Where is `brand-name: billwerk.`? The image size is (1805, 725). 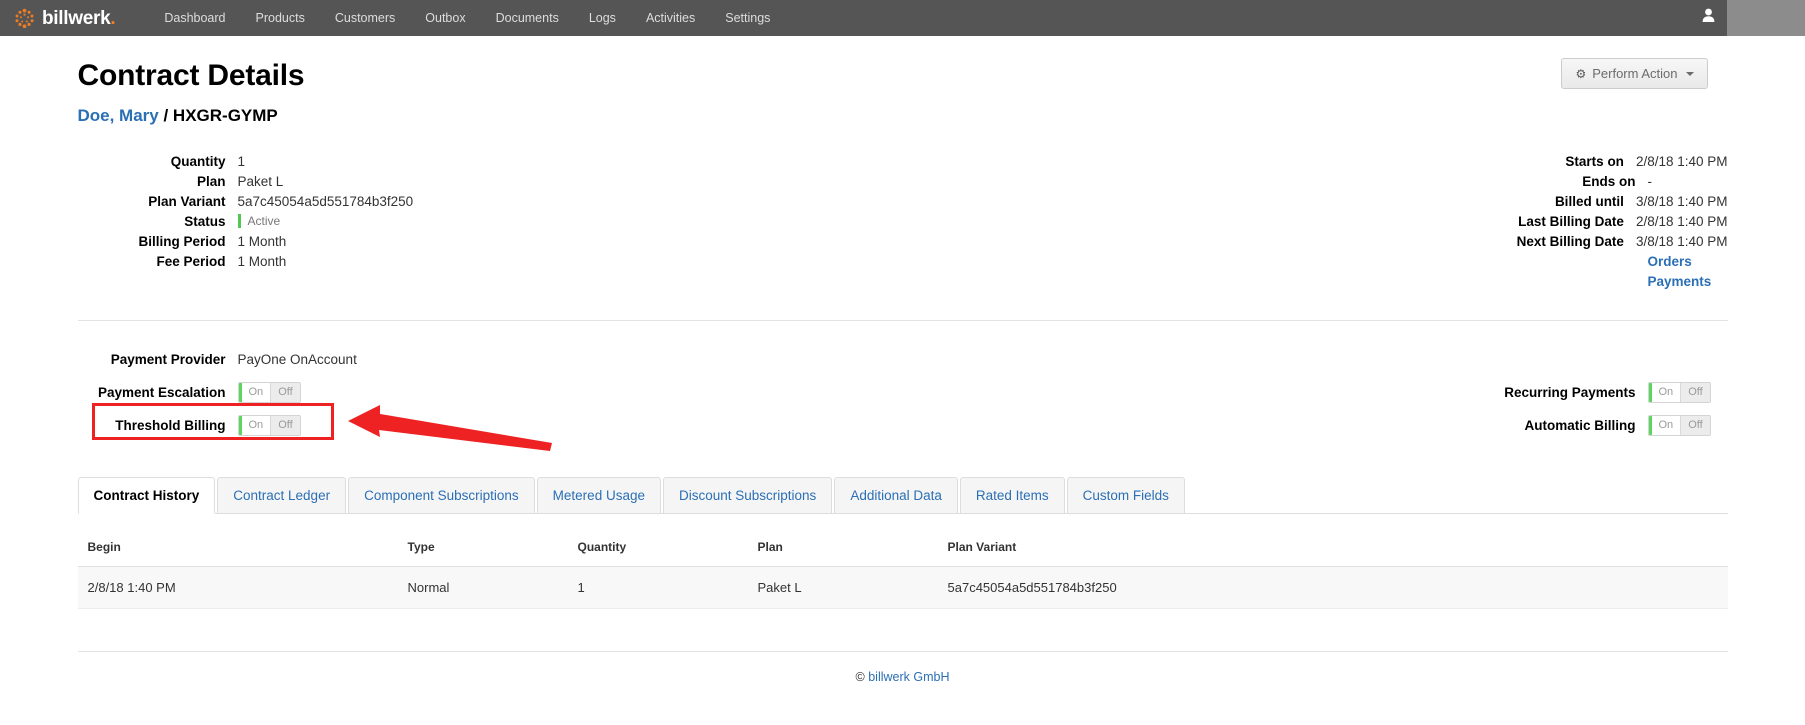 brand-name: billwerk. is located at coordinates (79, 18).